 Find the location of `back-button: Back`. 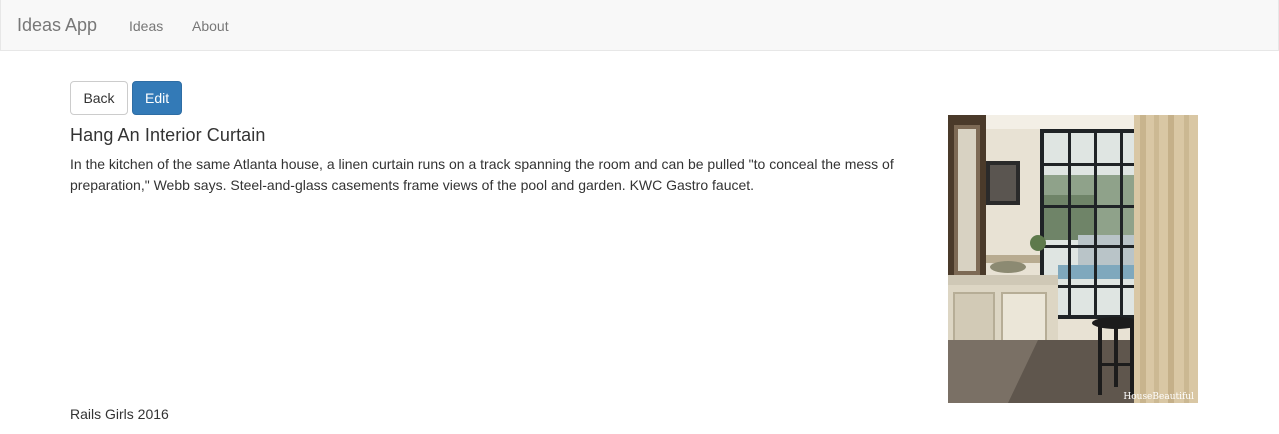

back-button: Back is located at coordinates (99, 98).